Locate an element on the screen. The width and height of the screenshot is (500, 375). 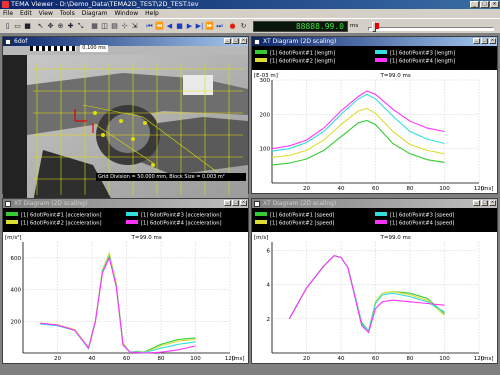
legend-label: [1] 6dof/Point#3 [acceleration] is located at coordinates (181, 216).